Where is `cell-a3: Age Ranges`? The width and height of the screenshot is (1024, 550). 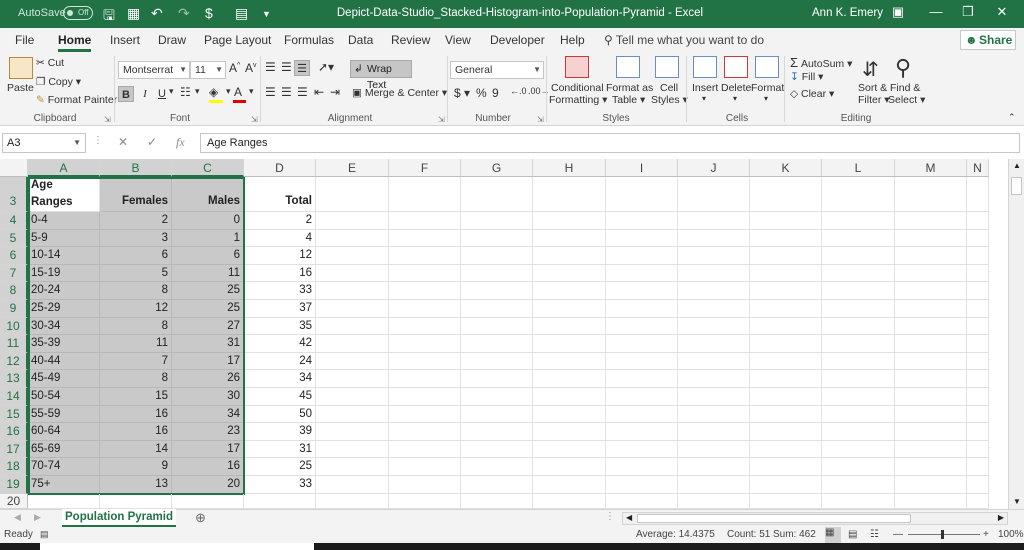 cell-a3: Age Ranges is located at coordinates (64, 194).